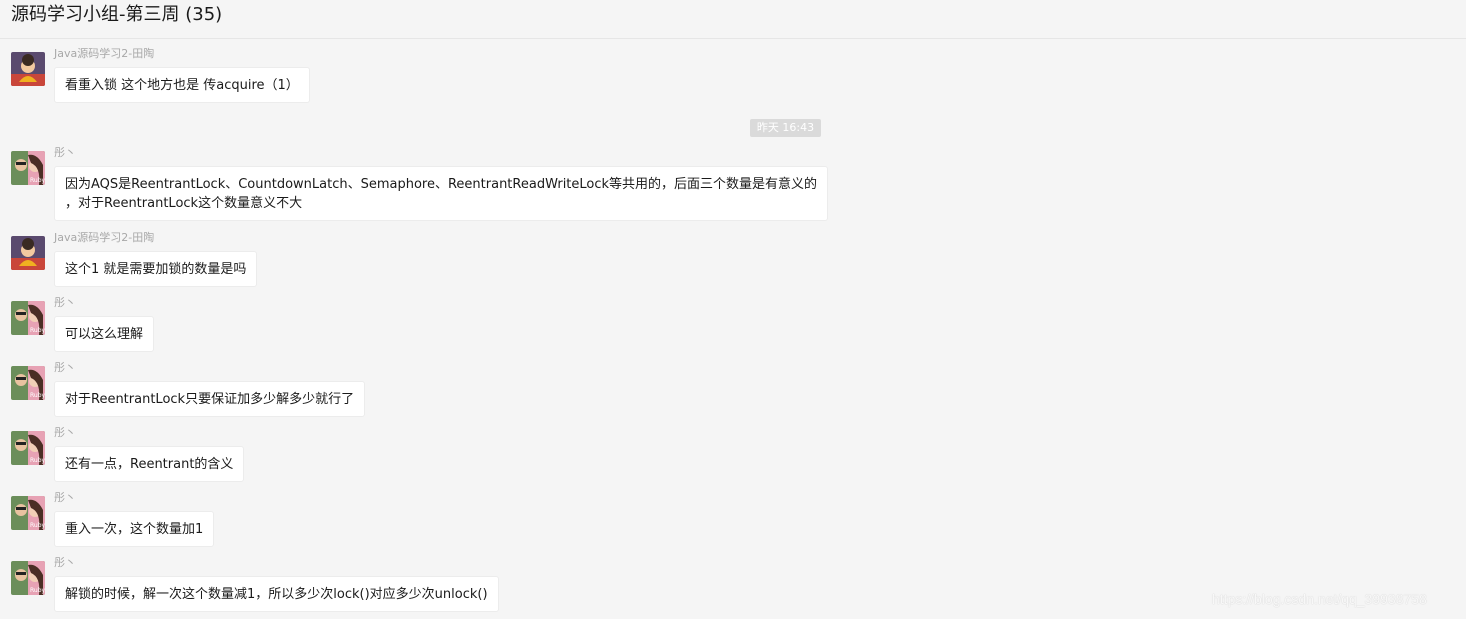 This screenshot has width=1466, height=619. What do you see at coordinates (184, 203) in the screenshot?
I see `message-text-line: ，对于ReentrantLock这个数量意义不大` at bounding box center [184, 203].